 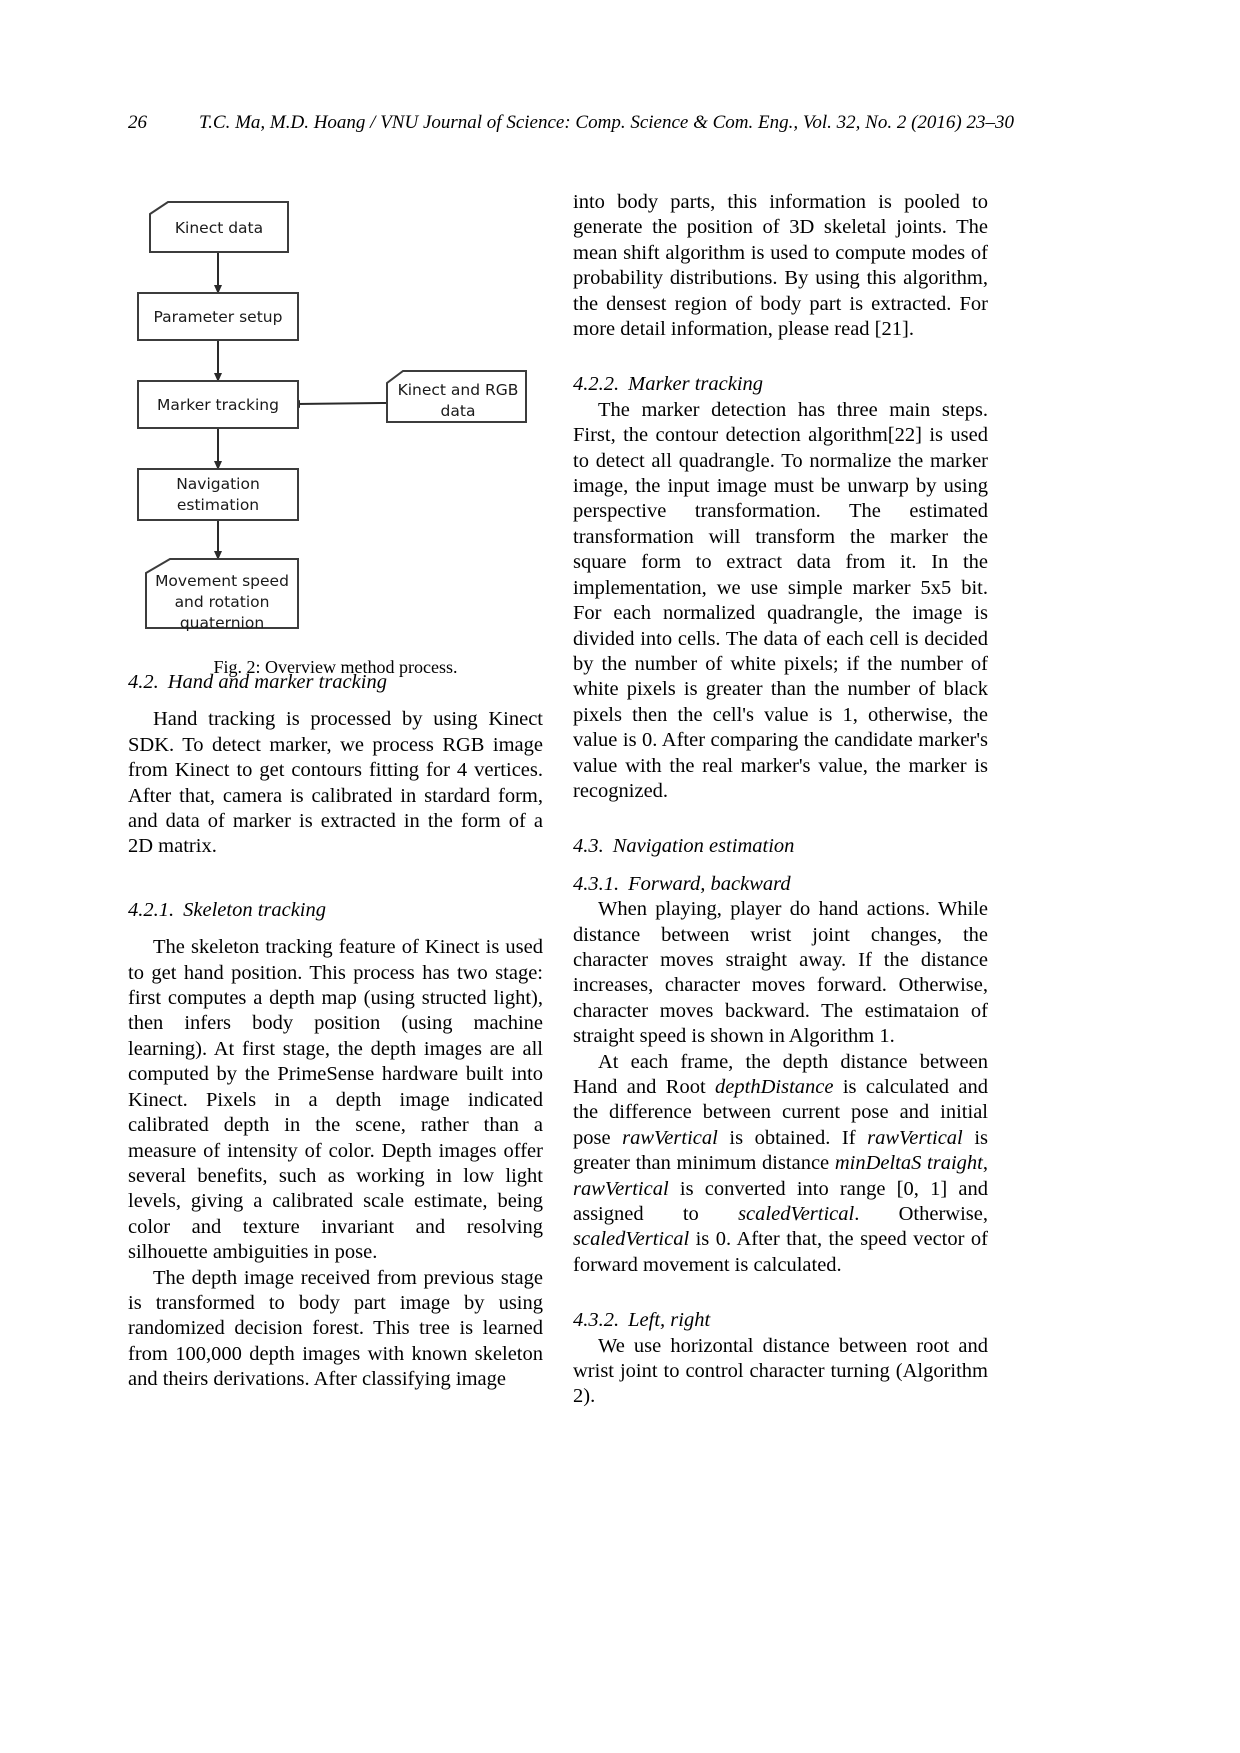 I want to click on flow-node-navigation-estimation: Navigation estimation, so click(x=218, y=494).